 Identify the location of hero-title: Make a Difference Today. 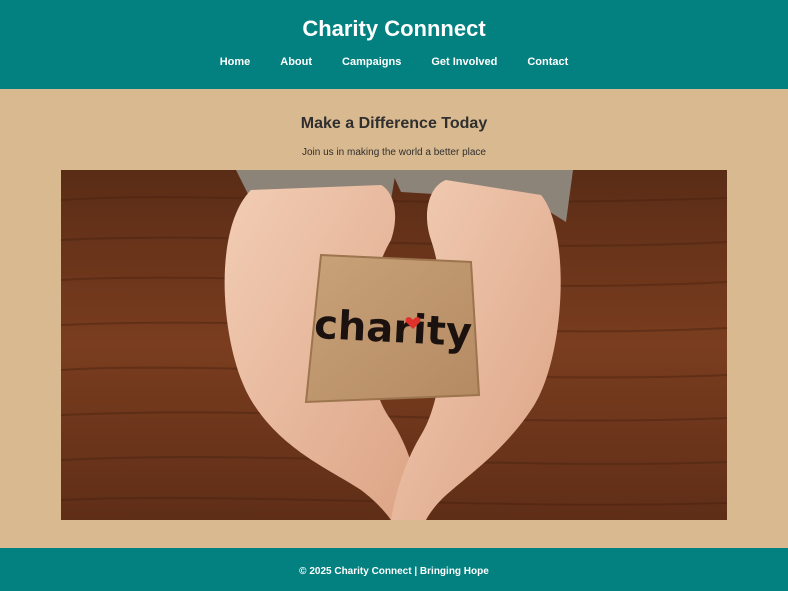
(394, 123).